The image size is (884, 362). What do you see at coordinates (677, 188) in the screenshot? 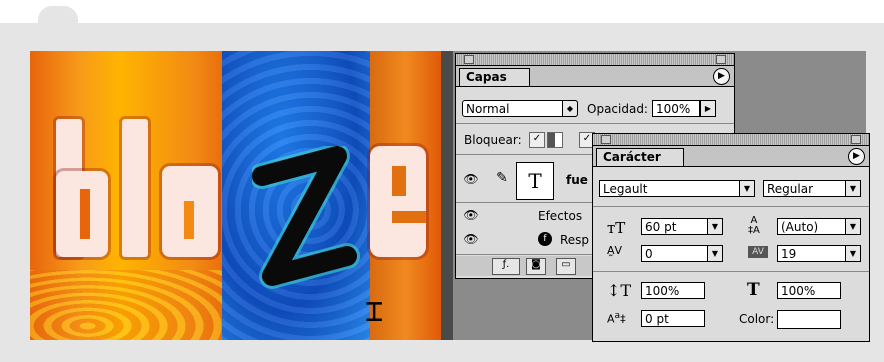
I see `font-family-select: Legault` at bounding box center [677, 188].